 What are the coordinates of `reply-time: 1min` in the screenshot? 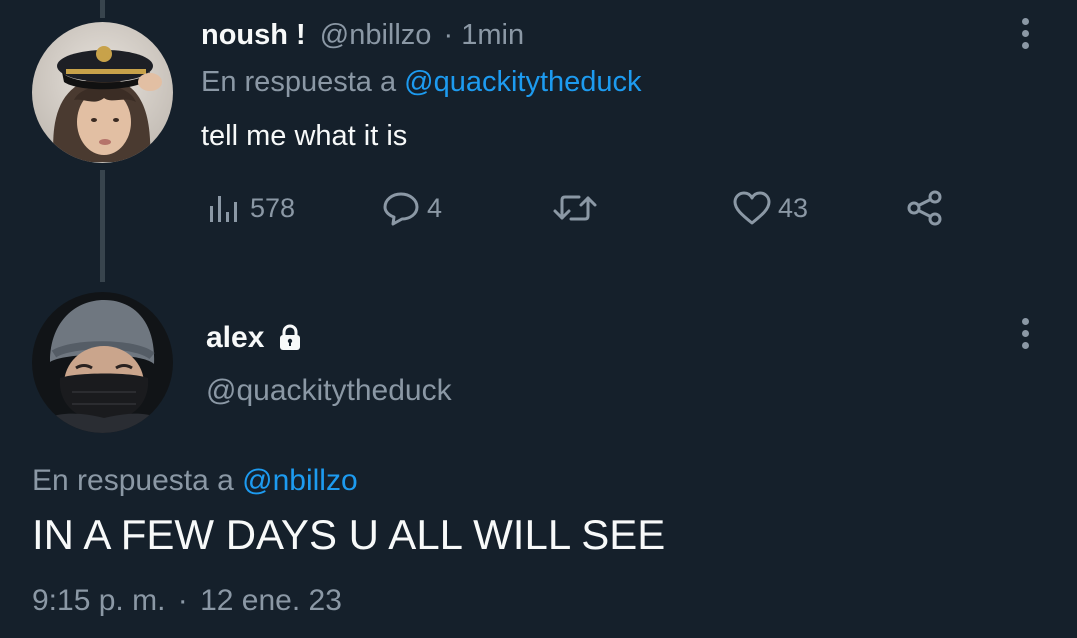 It's located at (492, 35).